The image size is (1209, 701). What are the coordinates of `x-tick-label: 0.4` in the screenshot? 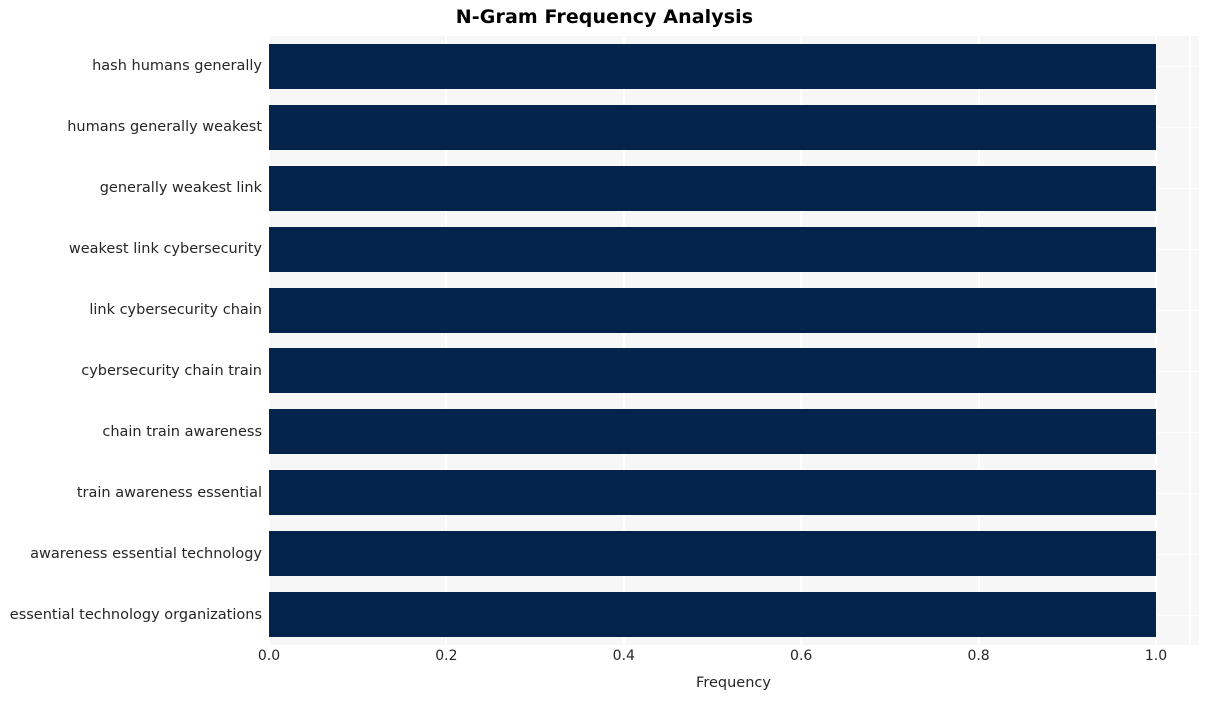 It's located at (623, 656).